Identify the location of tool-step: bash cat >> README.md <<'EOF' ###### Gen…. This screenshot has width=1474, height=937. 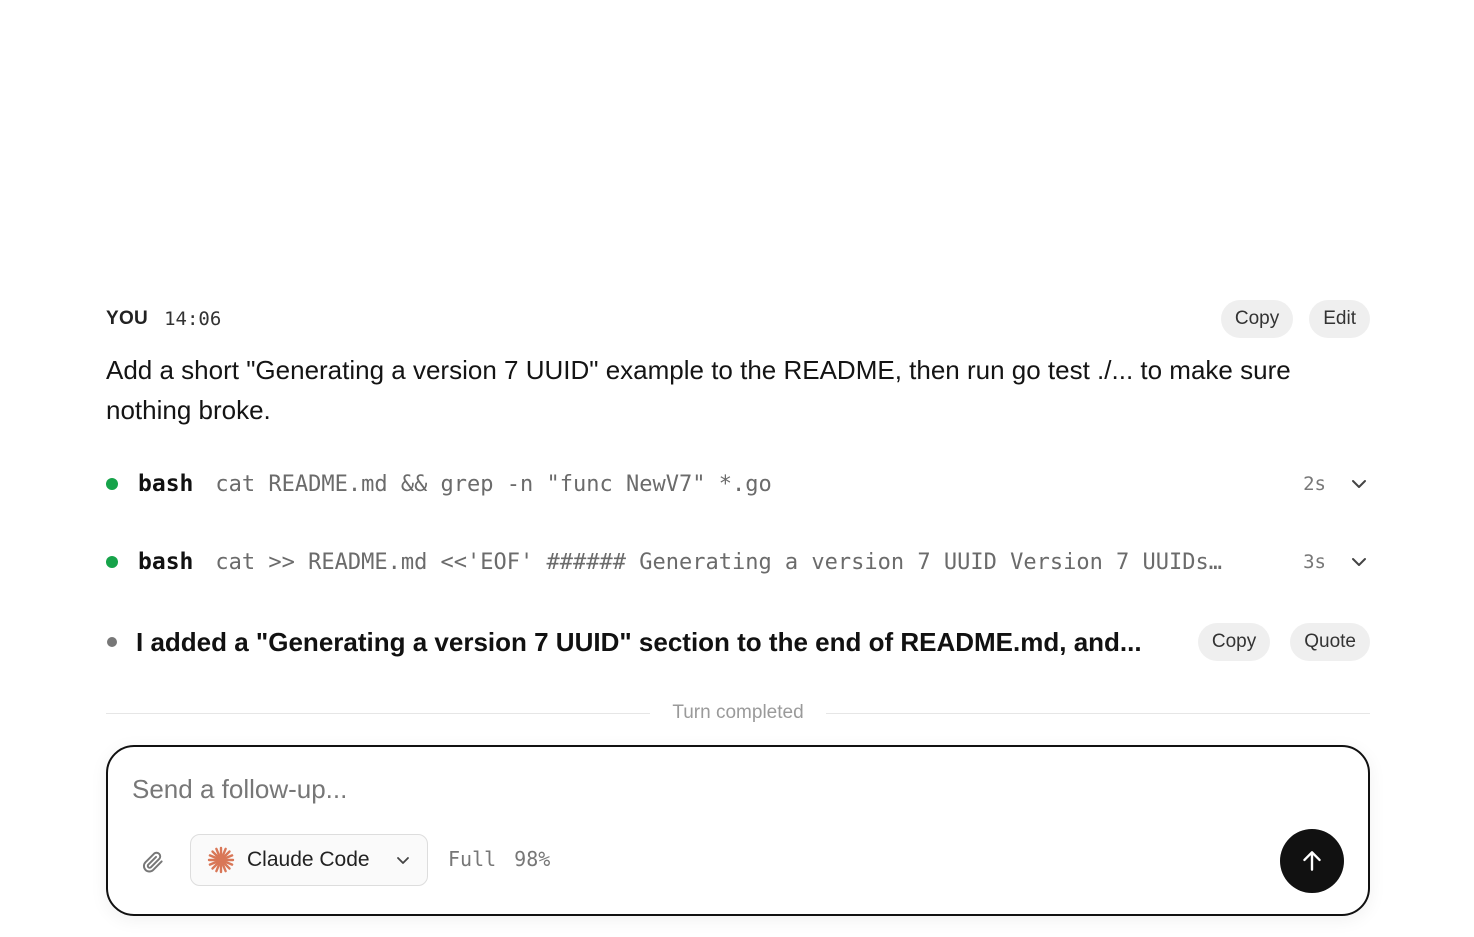
(738, 562).